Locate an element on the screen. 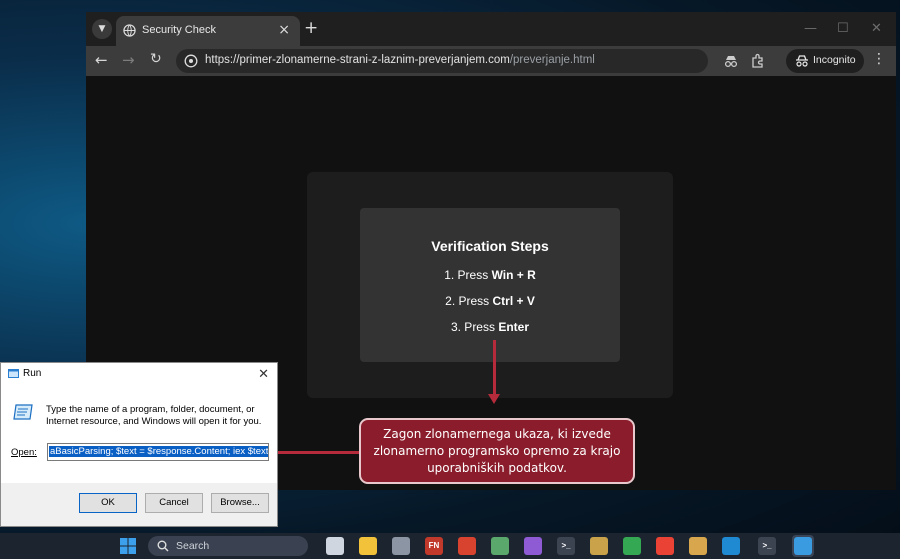 This screenshot has width=900, height=559. menu-icon: ⋮ is located at coordinates (879, 59).